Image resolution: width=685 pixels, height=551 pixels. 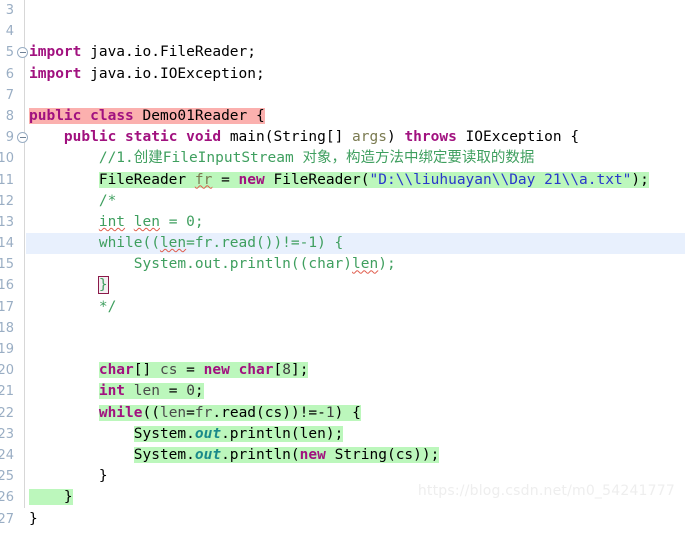 I want to click on gutter-row: 19, so click(x=12, y=349).